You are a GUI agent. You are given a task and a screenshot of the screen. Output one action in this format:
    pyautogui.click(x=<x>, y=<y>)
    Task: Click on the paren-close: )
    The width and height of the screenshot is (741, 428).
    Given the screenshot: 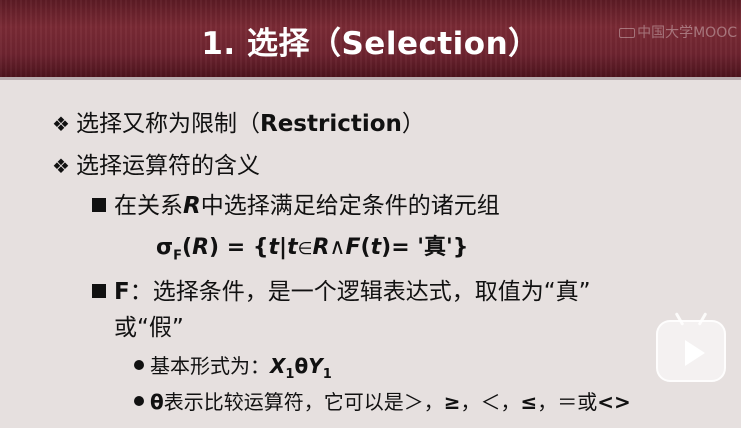 What is the action you would take?
    pyautogui.click(x=386, y=247)
    